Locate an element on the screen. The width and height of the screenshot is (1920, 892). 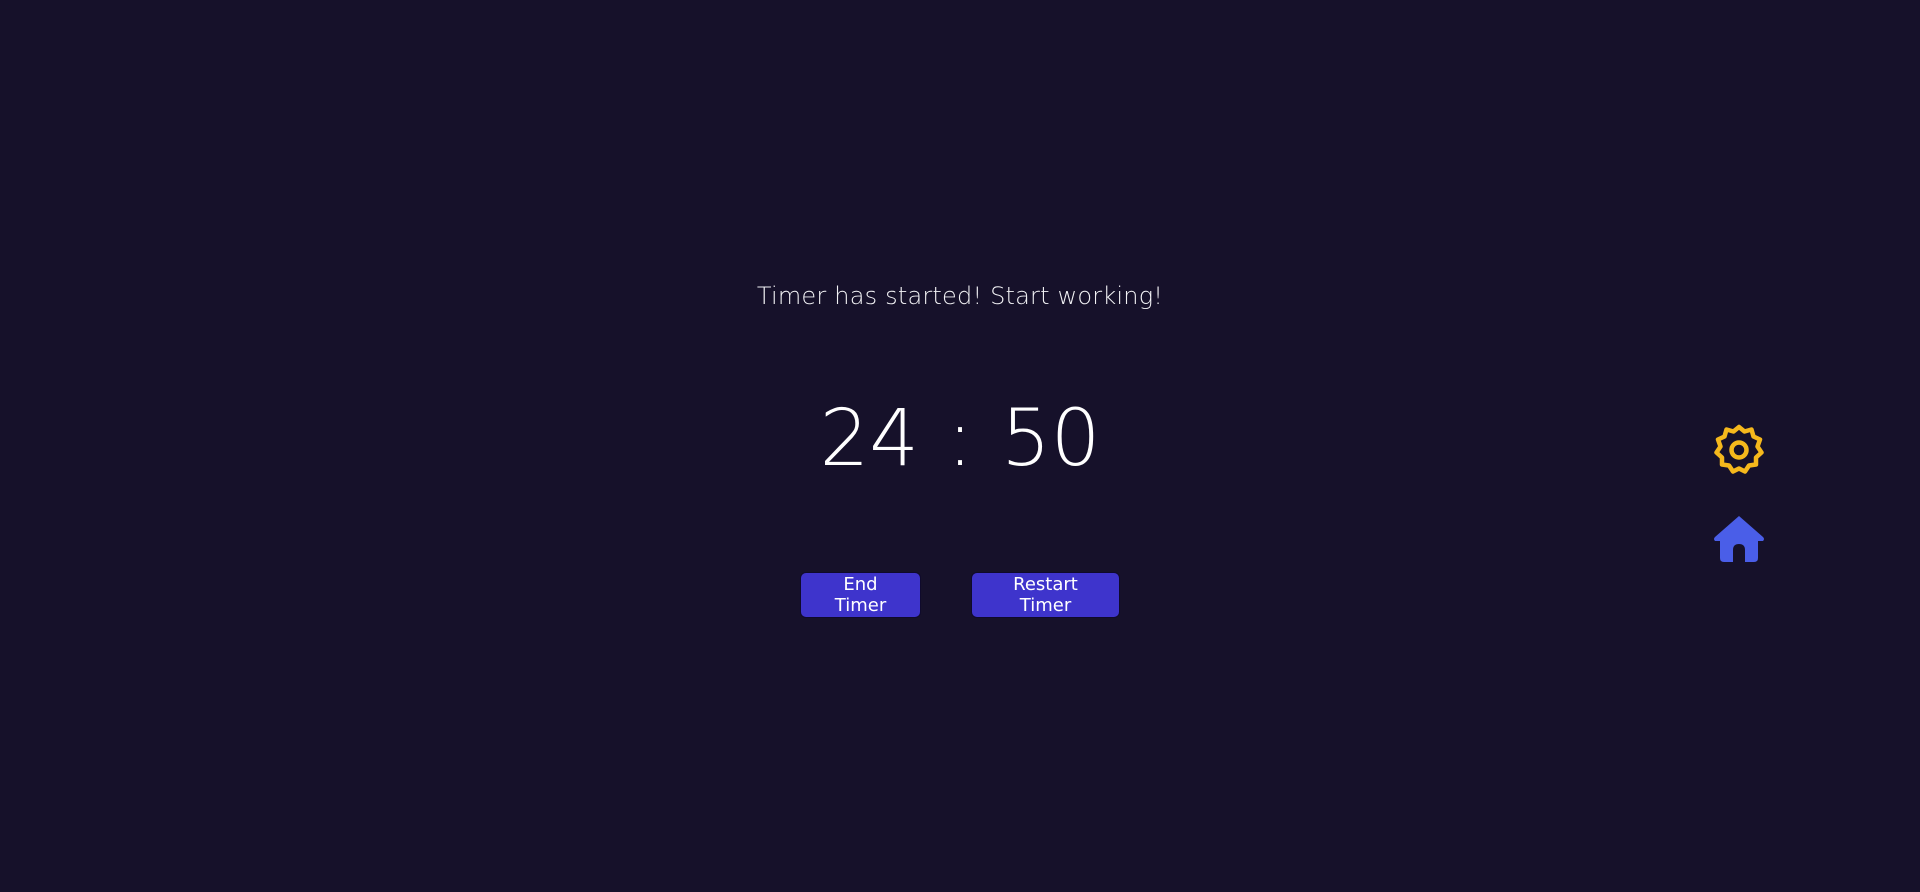
gear-icon is located at coordinates (1739, 450).